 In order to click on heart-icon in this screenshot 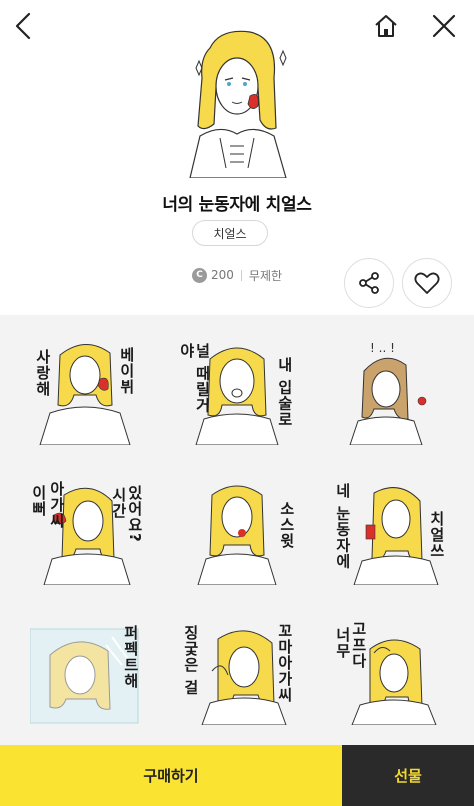, I will do `click(427, 283)`.